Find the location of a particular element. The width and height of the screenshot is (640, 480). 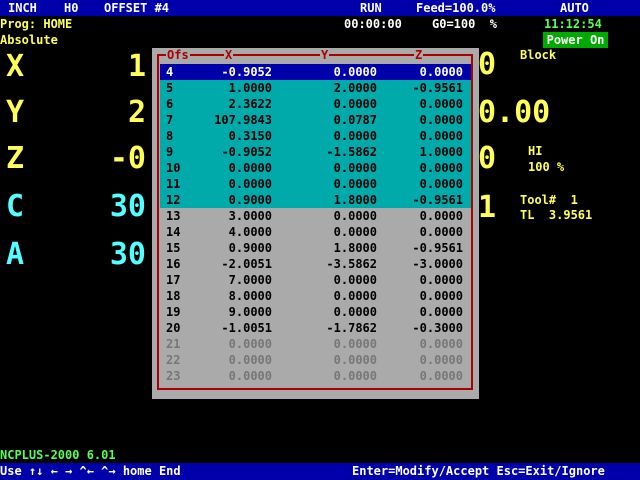

offset-row: 13 3.0000 0.0000 0.0000 is located at coordinates (315, 216).